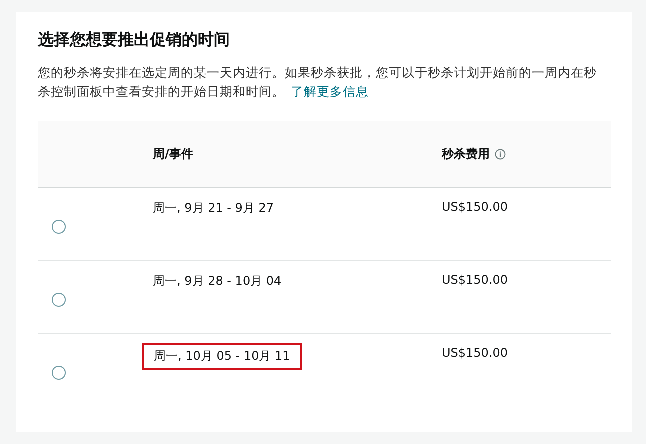 This screenshot has width=646, height=444. Describe the element at coordinates (318, 82) in the screenshot. I see `description-text: 您的秒杀将安排在选定周的某一天内进行。如果秒杀获批，您可以于秒杀计划开始前的一周内在秒杀控制面板中查看安排的开始日期和时间。 了解更多信息` at that location.